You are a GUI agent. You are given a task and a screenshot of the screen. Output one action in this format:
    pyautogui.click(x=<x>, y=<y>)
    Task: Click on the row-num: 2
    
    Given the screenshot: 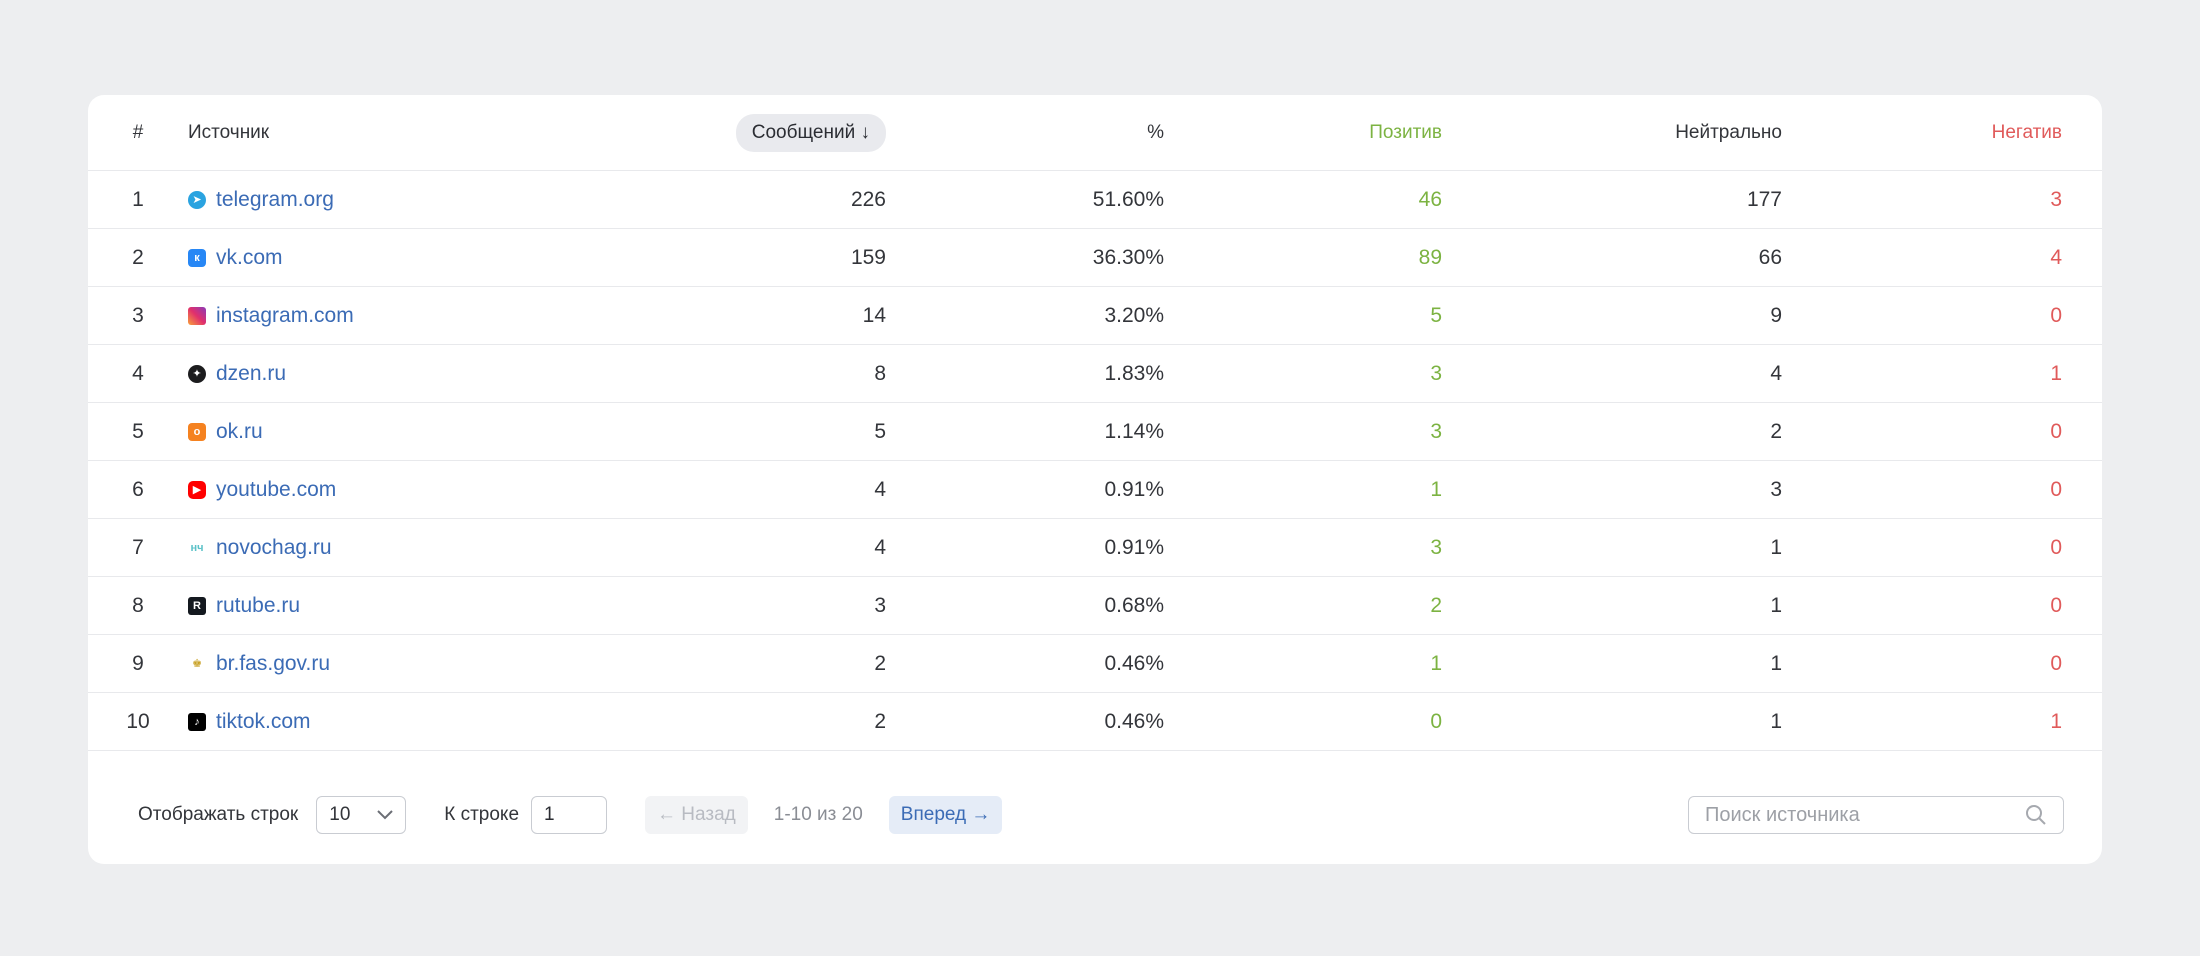 What is the action you would take?
    pyautogui.click(x=138, y=257)
    